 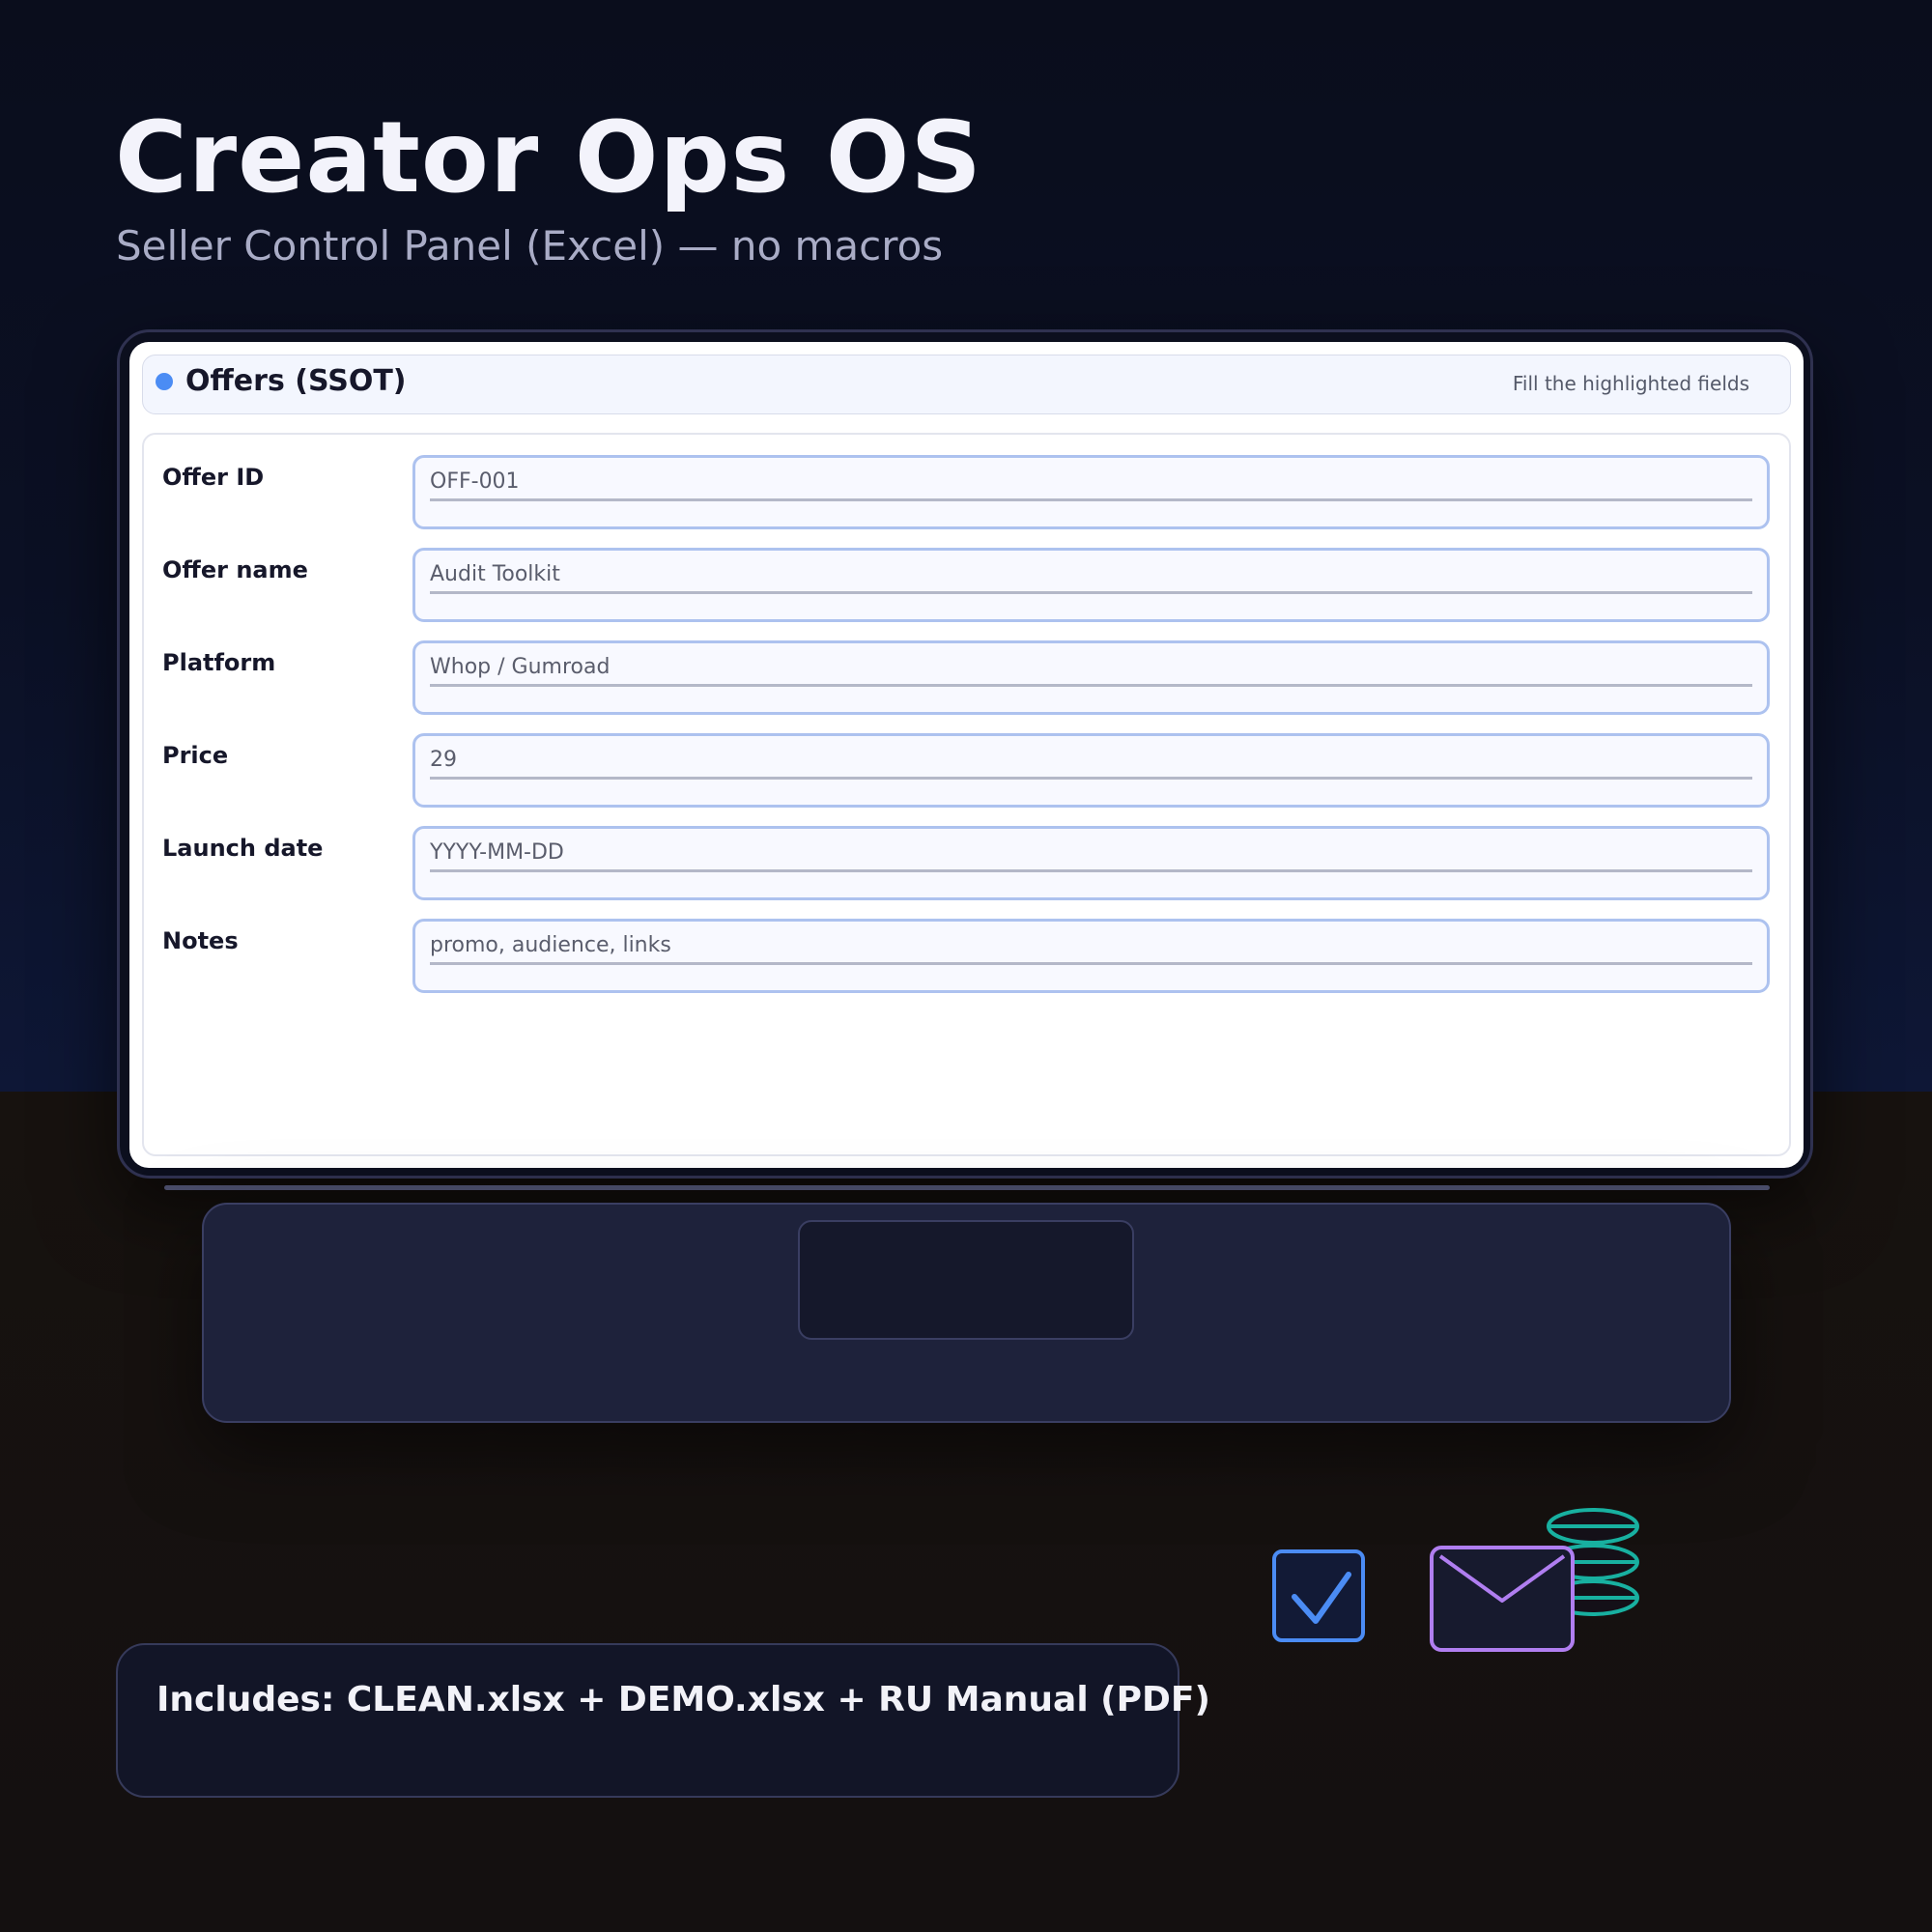 I want to click on price-label: Price, so click(x=195, y=755).